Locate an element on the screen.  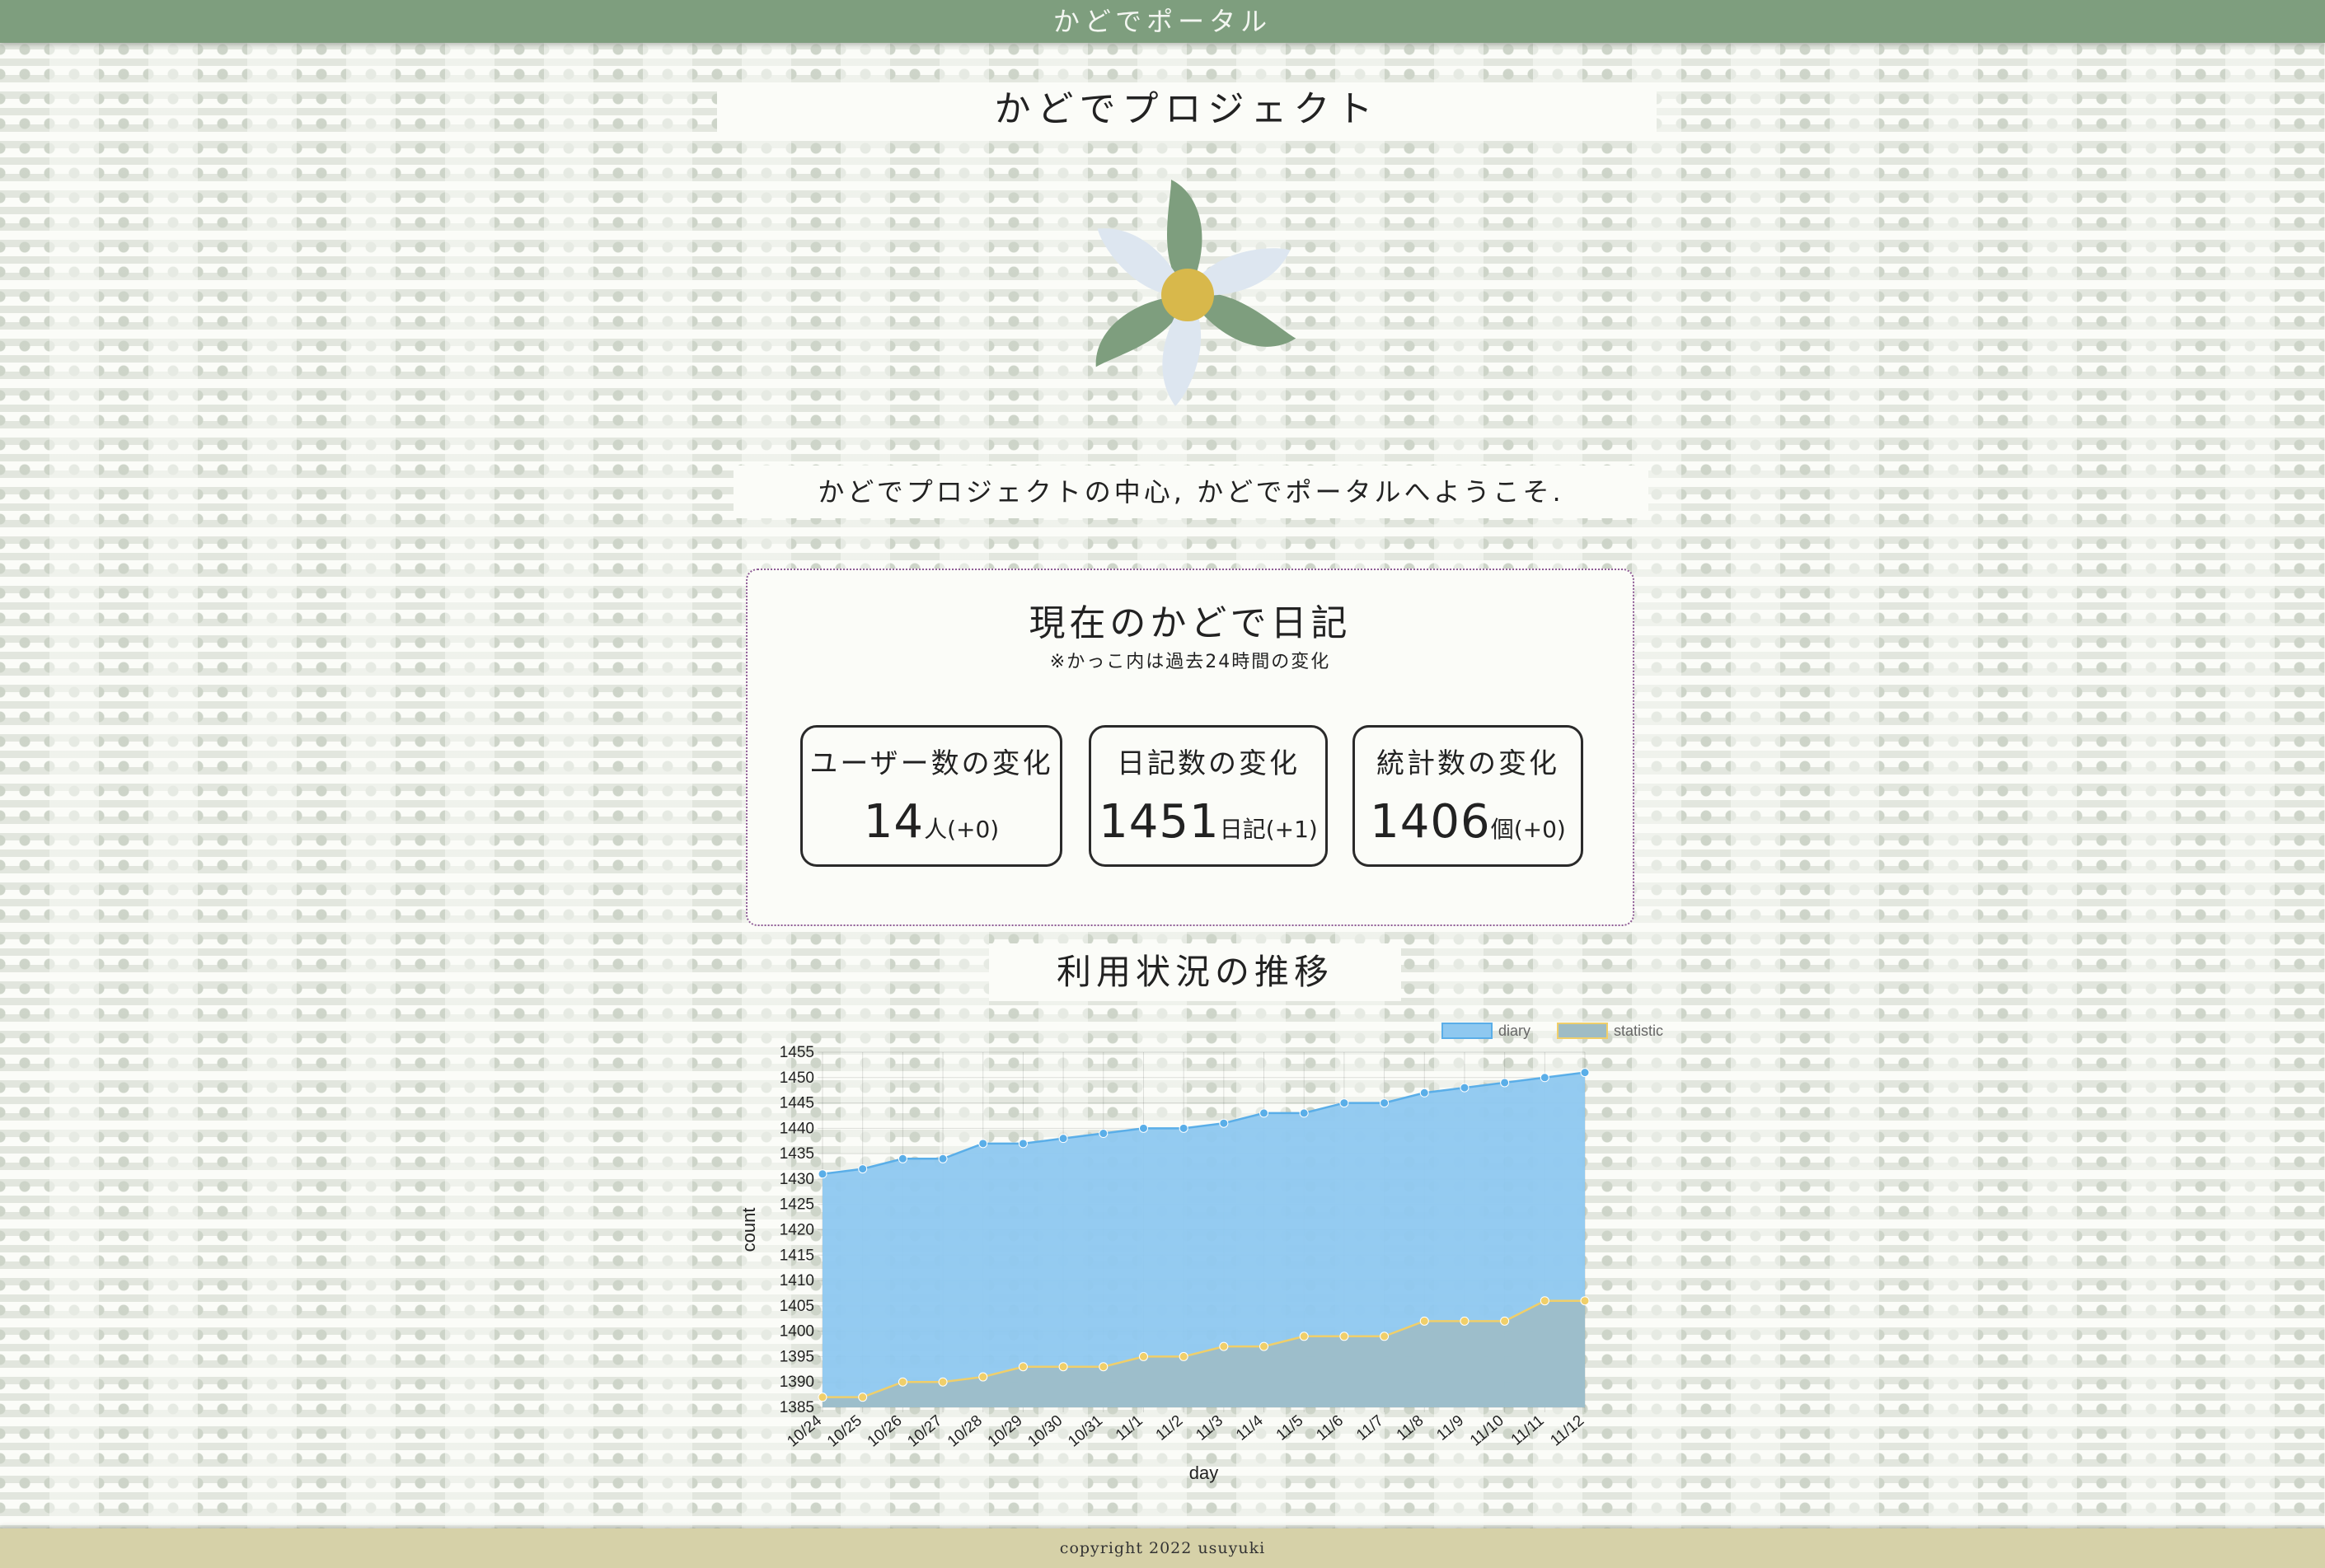
flower-logo is located at coordinates (1183, 296).